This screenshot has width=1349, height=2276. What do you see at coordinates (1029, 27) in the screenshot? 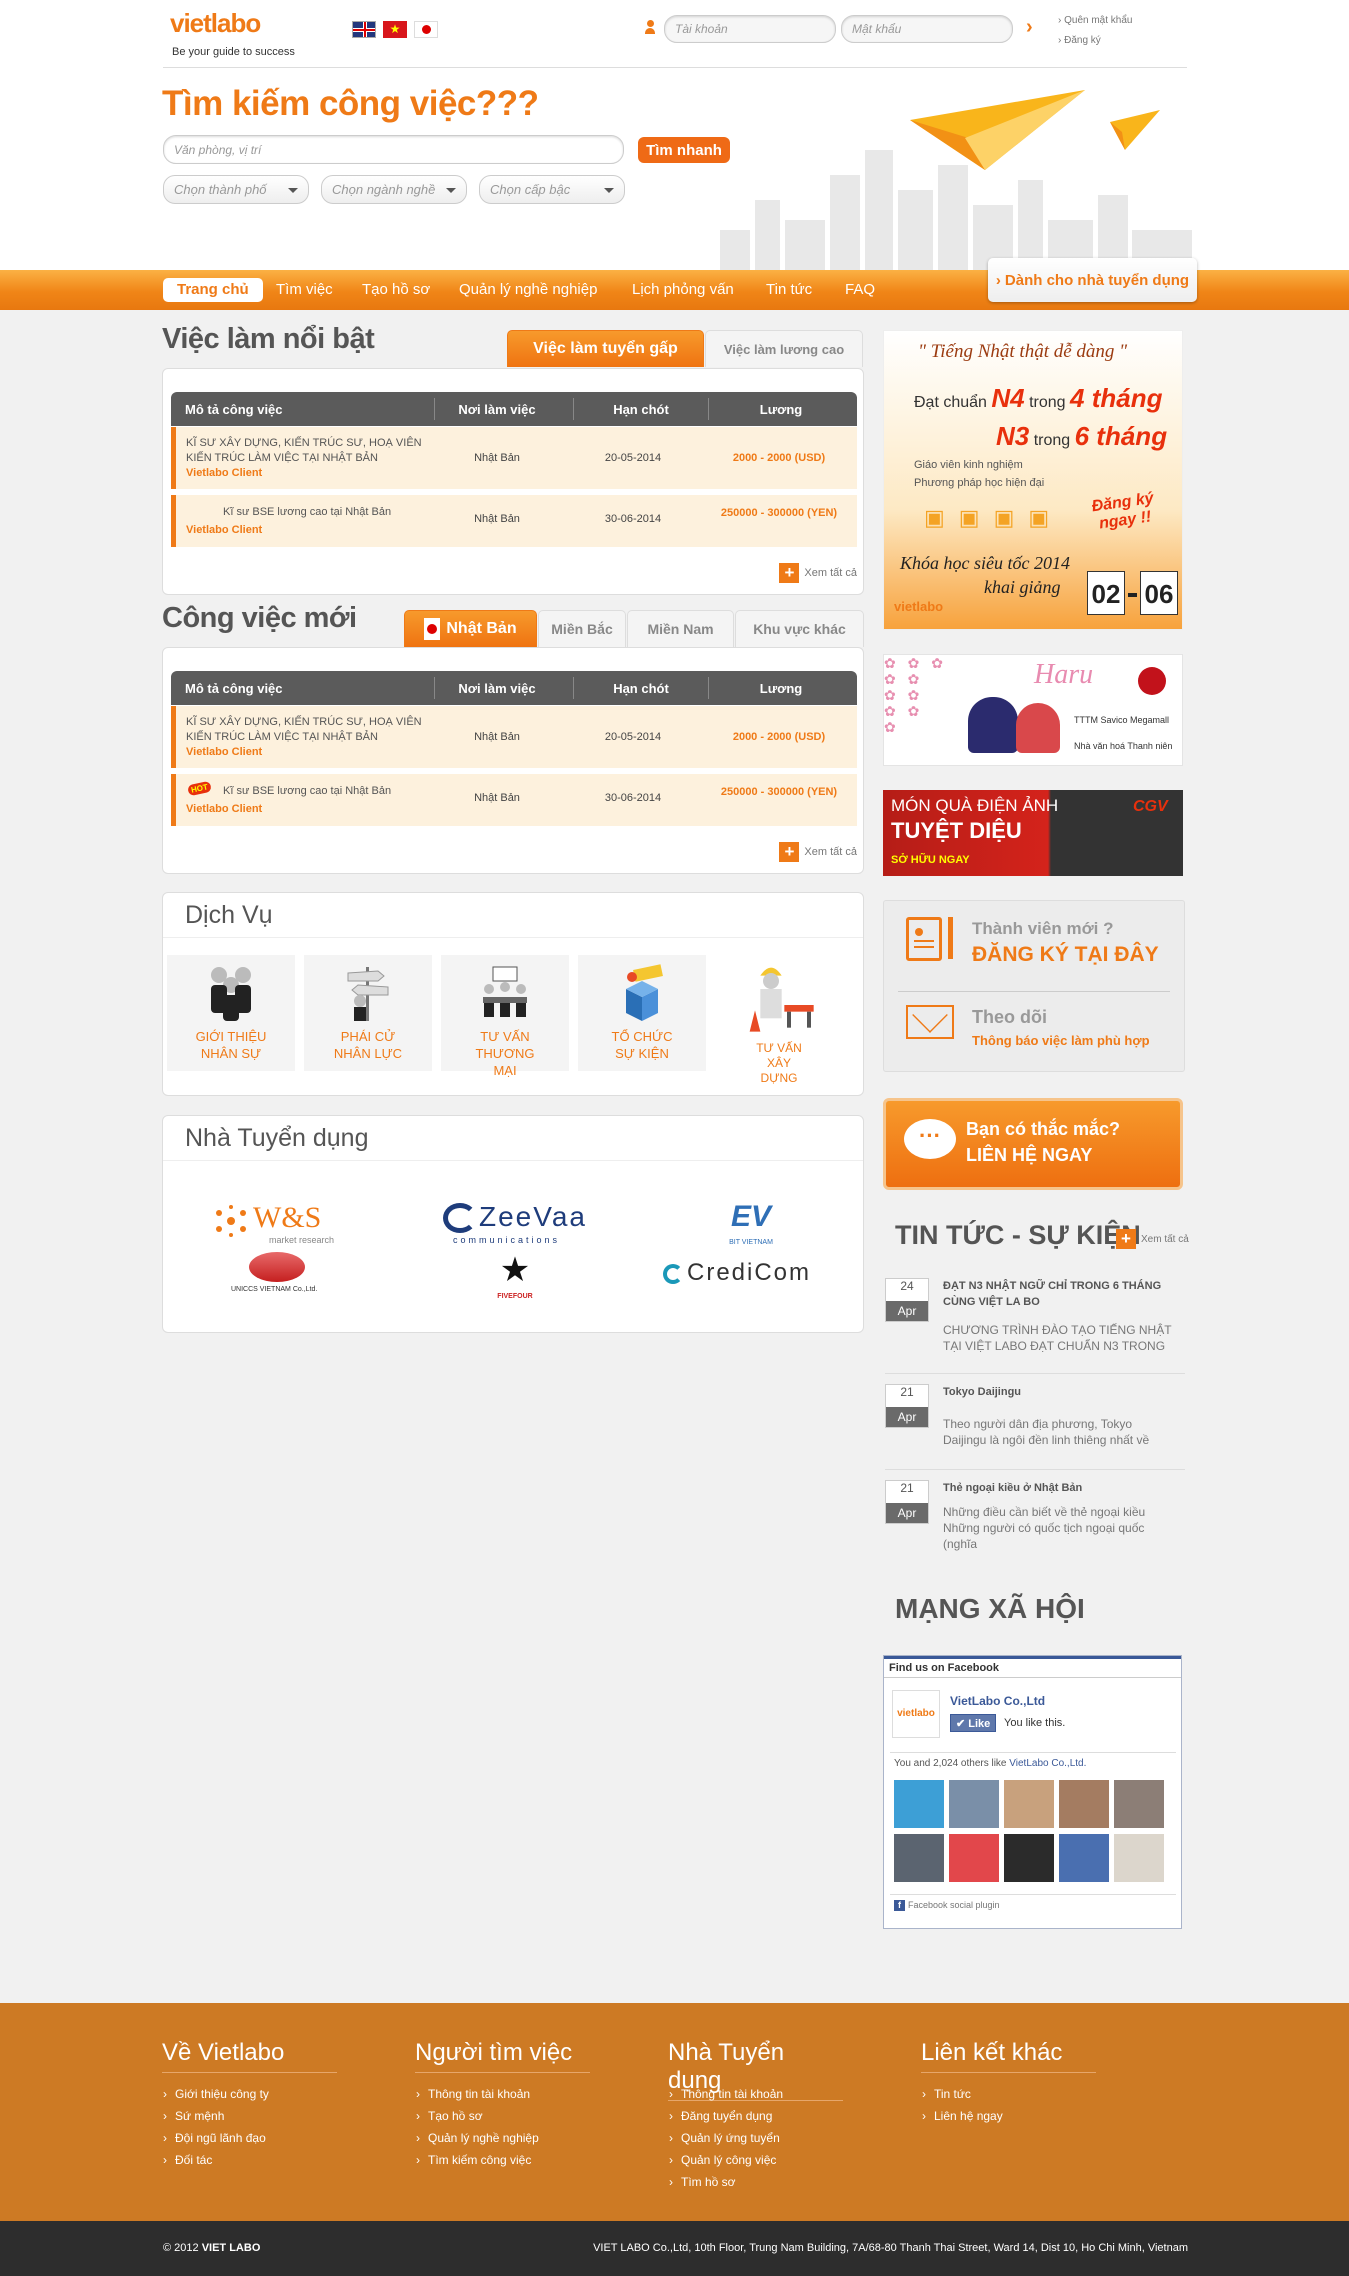
I see `login-arrow-icon: ›` at bounding box center [1029, 27].